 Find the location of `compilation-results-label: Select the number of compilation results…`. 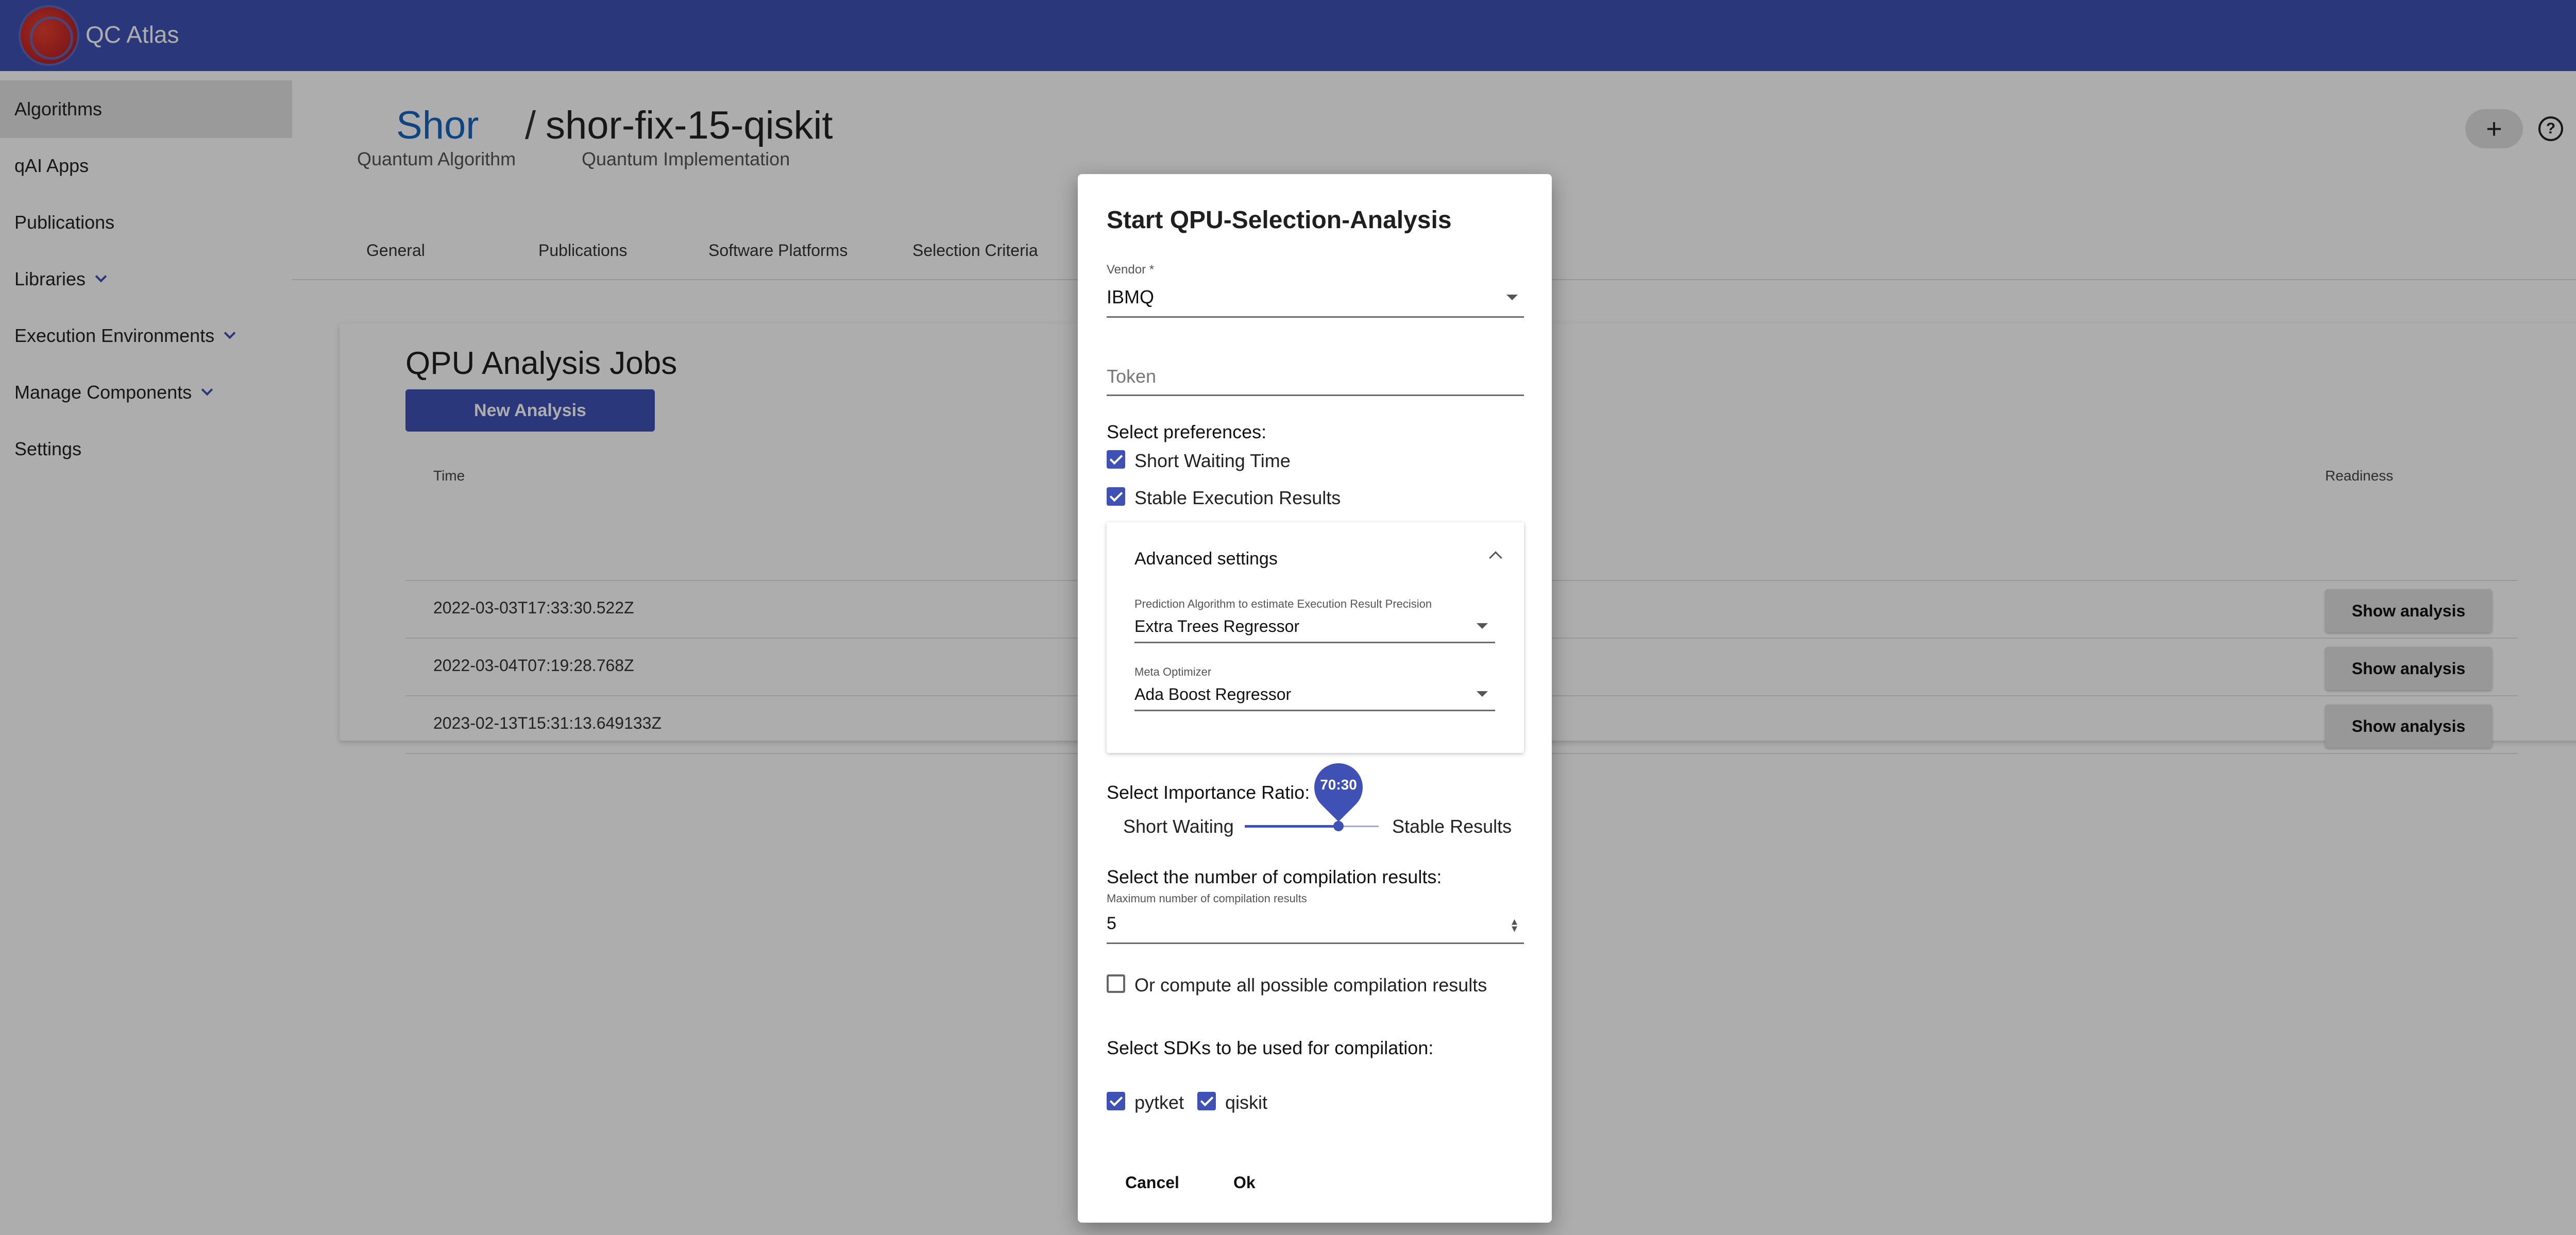

compilation-results-label: Select the number of compilation results… is located at coordinates (1274, 876).